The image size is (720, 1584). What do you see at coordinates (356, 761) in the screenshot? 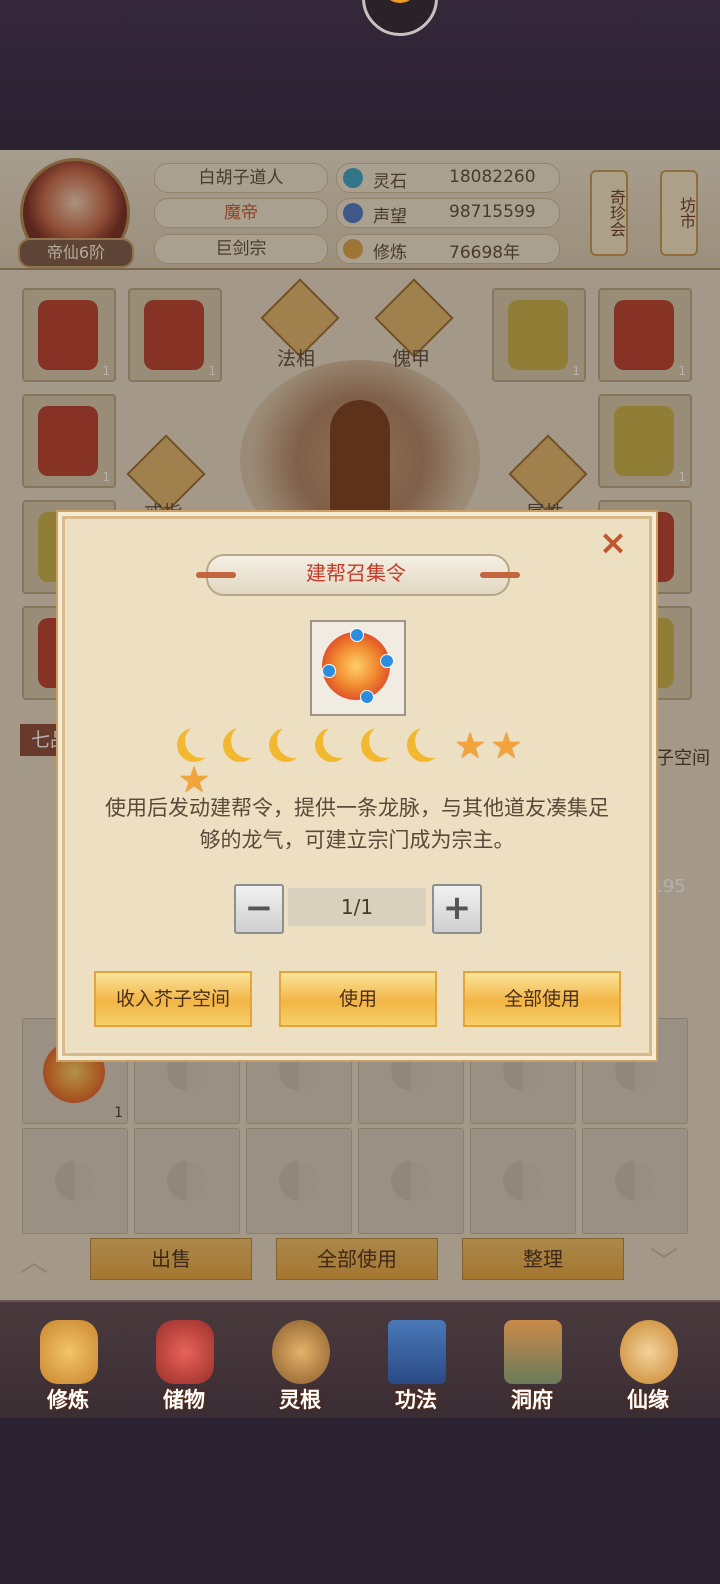
I see `item-grade-rating: ★ ★★` at bounding box center [356, 761].